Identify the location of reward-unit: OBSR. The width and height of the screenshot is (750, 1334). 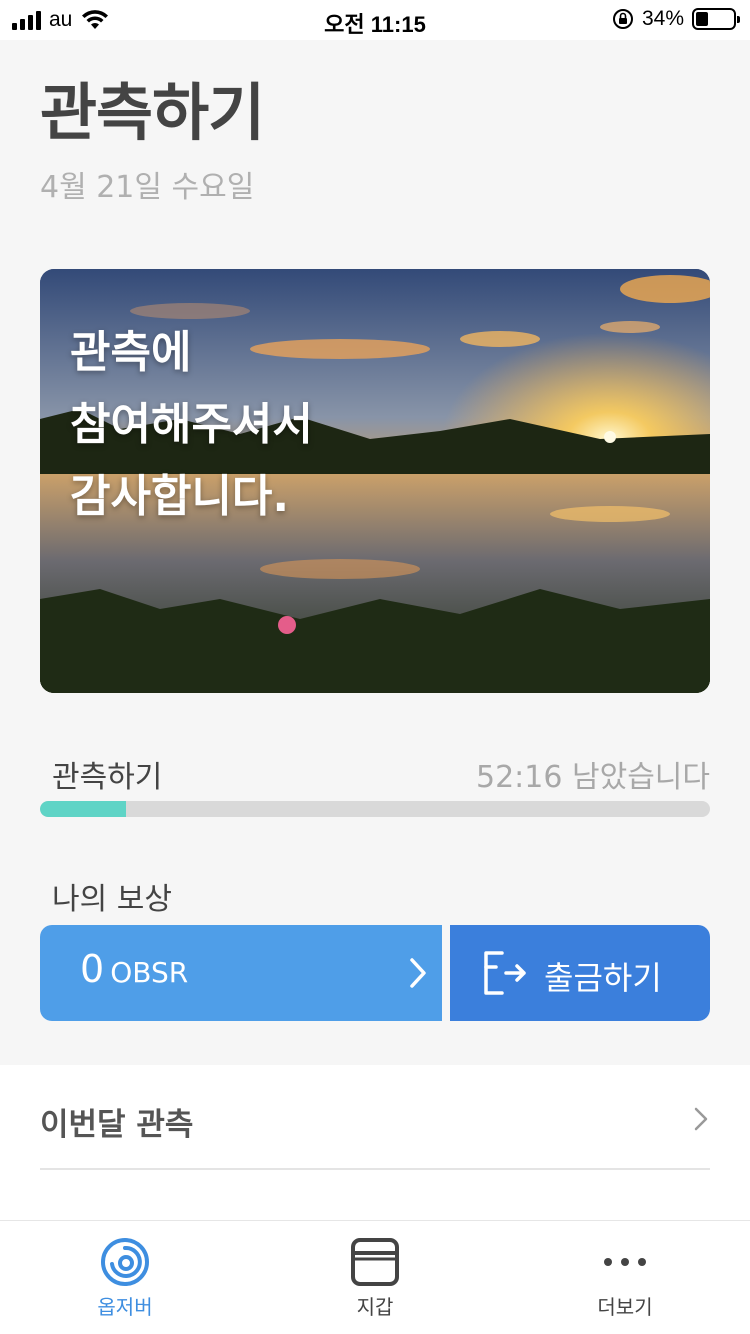
(149, 972).